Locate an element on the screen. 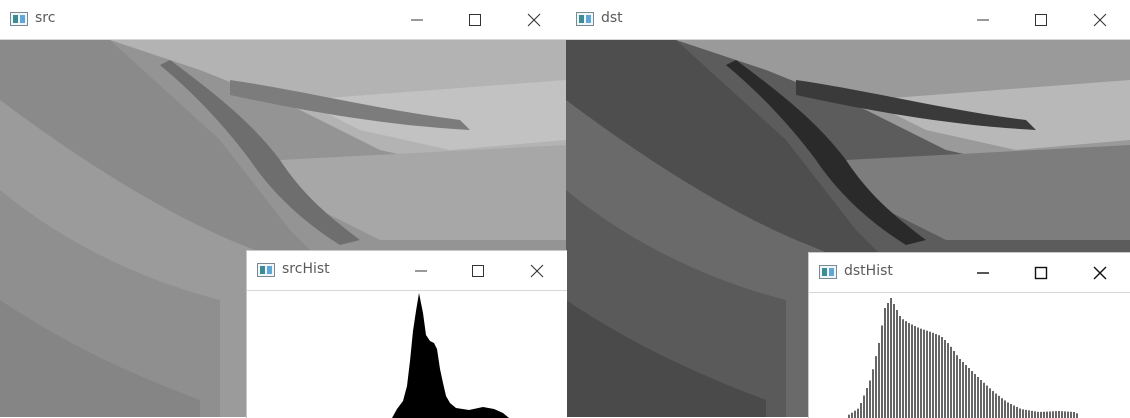 The image size is (1130, 418). dstHist-canvas is located at coordinates (969, 355).